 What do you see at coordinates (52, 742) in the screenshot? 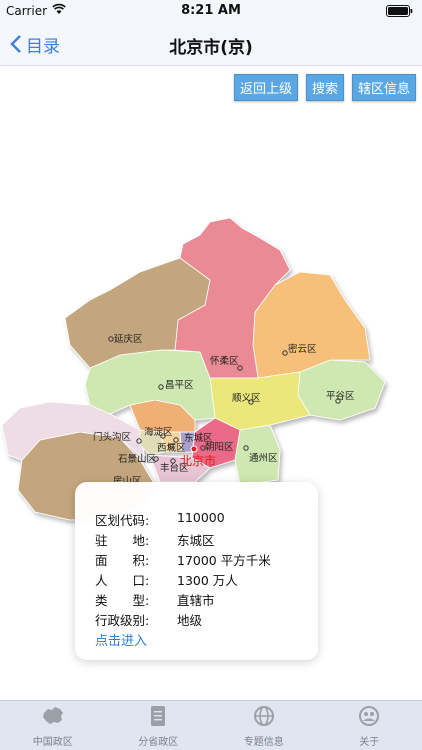
I see `tab-label: 中国政区` at bounding box center [52, 742].